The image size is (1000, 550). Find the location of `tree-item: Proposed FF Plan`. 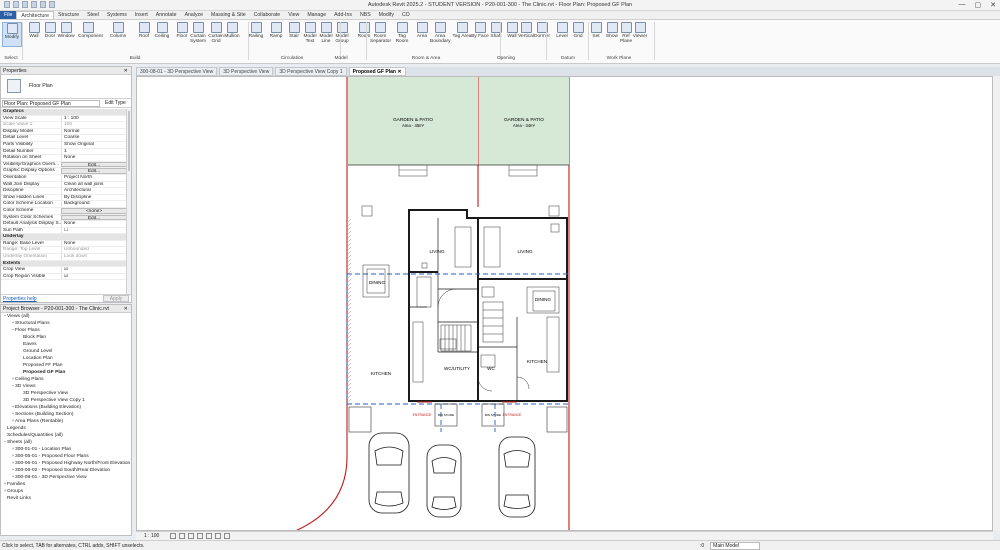

tree-item: Proposed FF Plan is located at coordinates (66, 366).